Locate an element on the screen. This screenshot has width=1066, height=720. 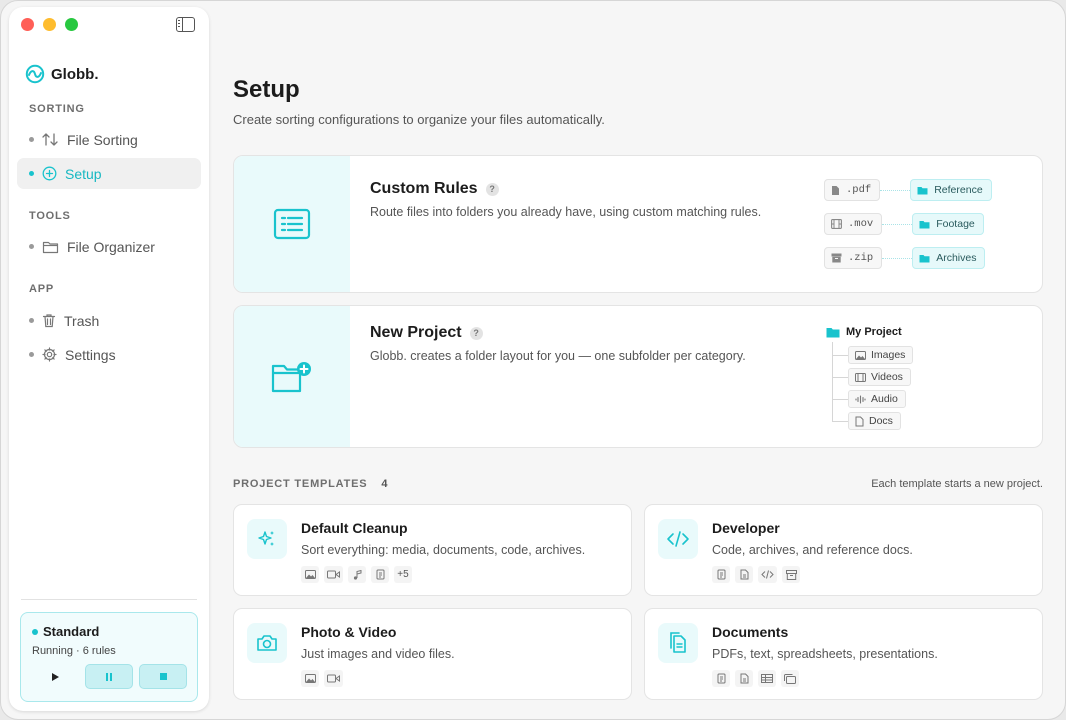
extension-label: .pdf is located at coordinates (859, 190).